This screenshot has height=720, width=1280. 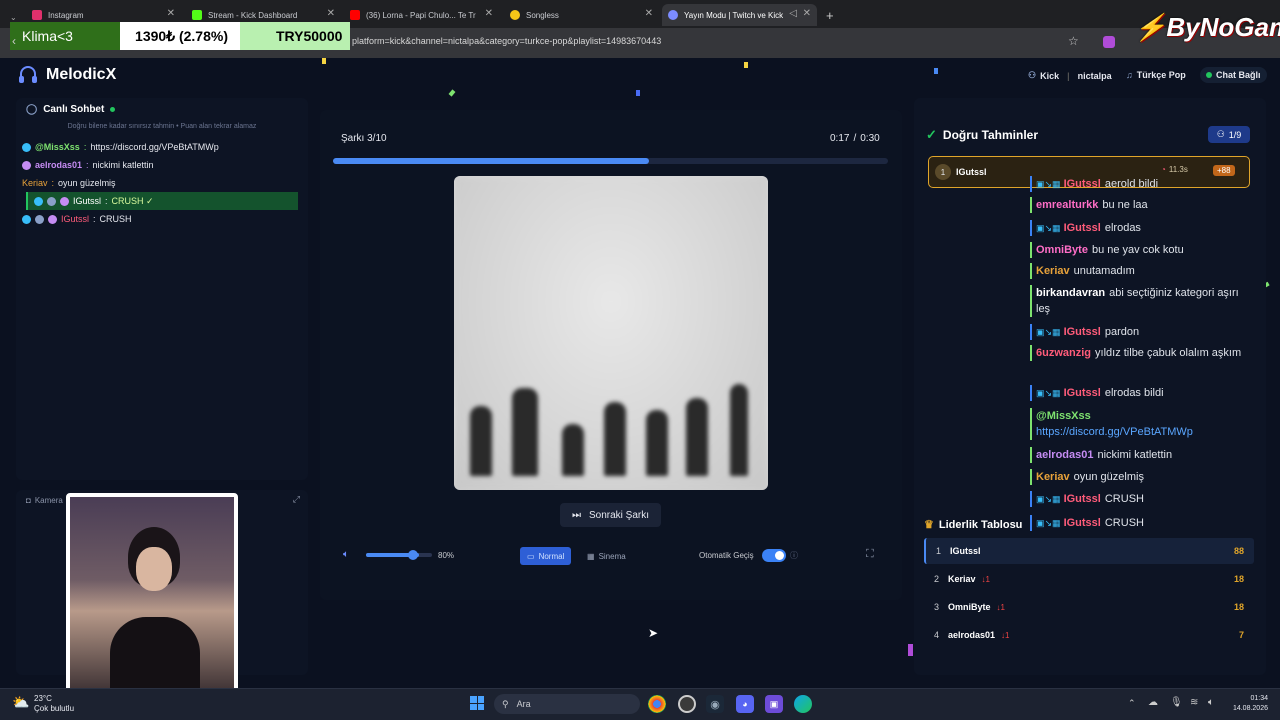 What do you see at coordinates (14, 41) in the screenshot?
I see `back-arrow-icon: ‹` at bounding box center [14, 41].